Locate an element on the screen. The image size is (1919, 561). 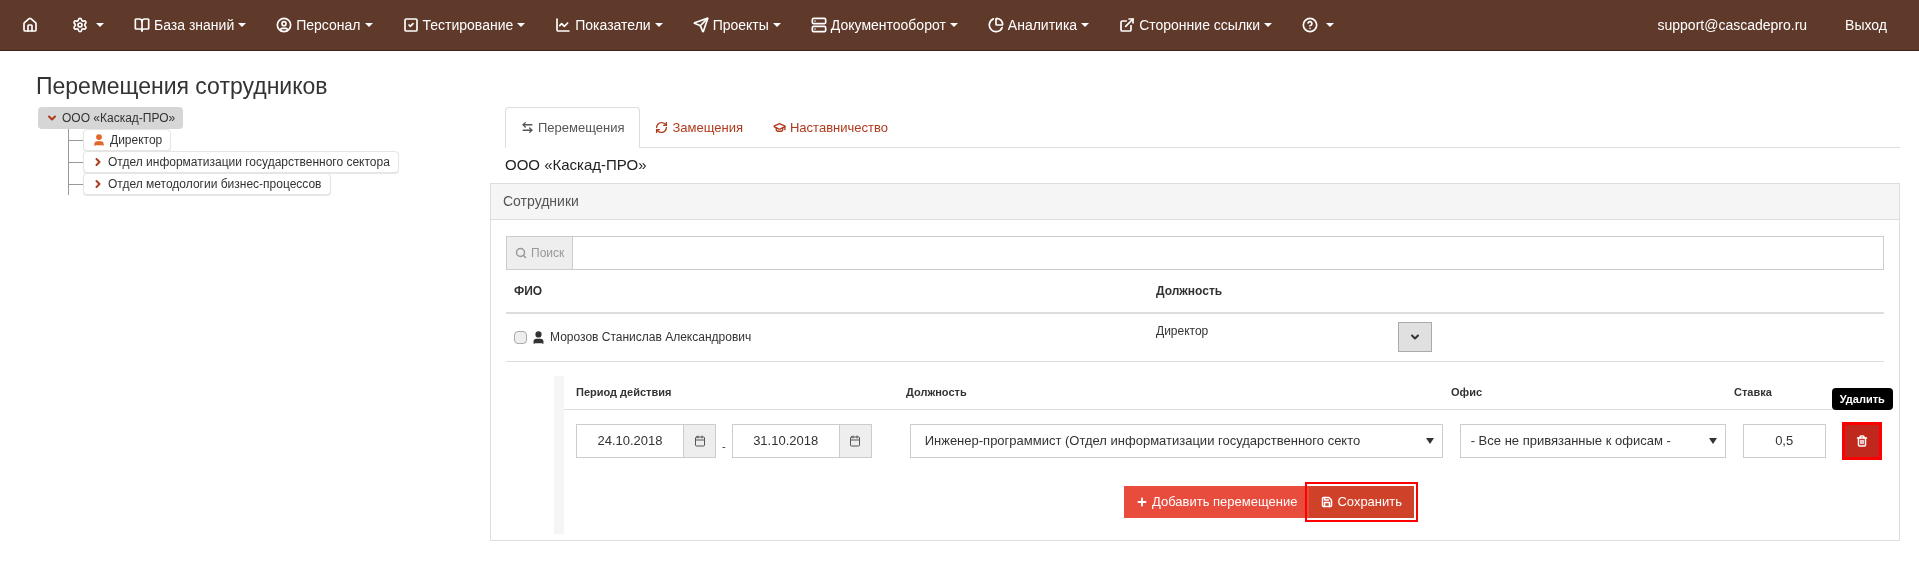
trash-icon is located at coordinates (1861, 440).